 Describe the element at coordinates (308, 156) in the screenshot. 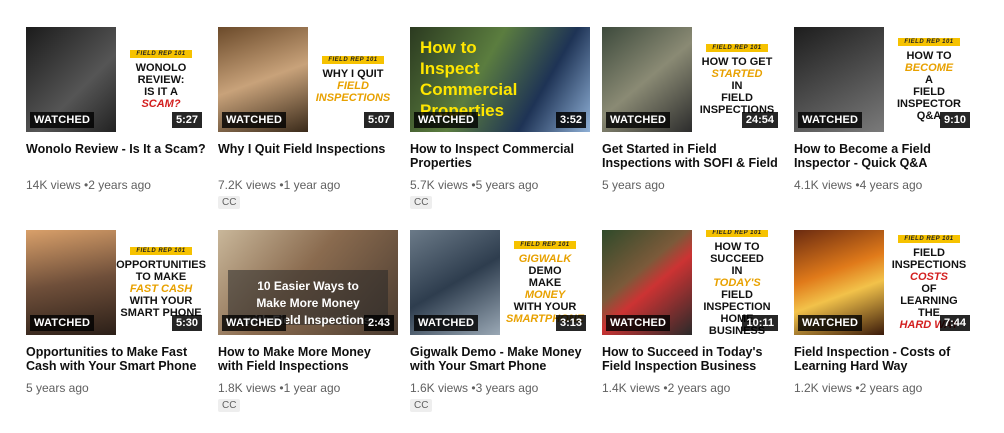

I see `video-title: Why I Quit Field Inspections` at that location.